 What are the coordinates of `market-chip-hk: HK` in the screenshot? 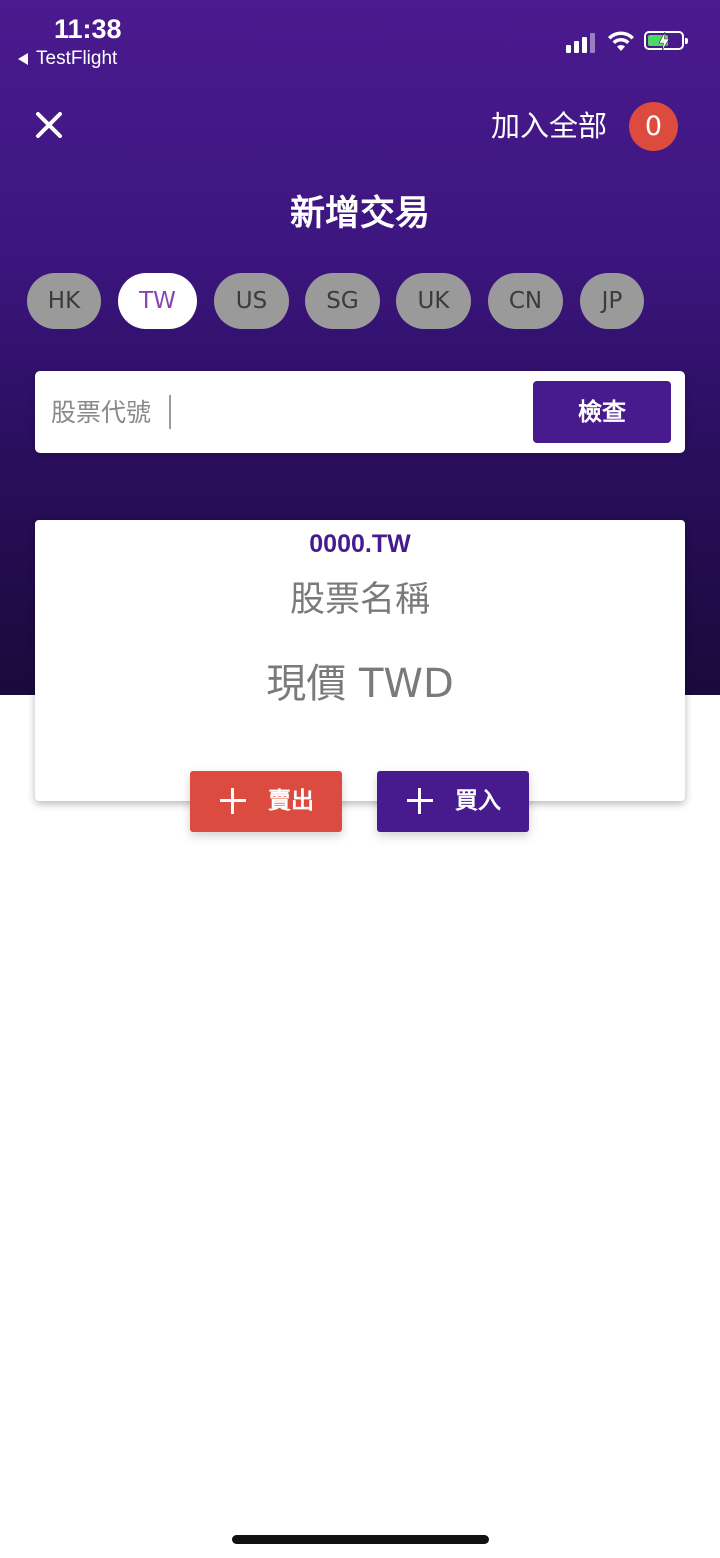 It's located at (64, 301).